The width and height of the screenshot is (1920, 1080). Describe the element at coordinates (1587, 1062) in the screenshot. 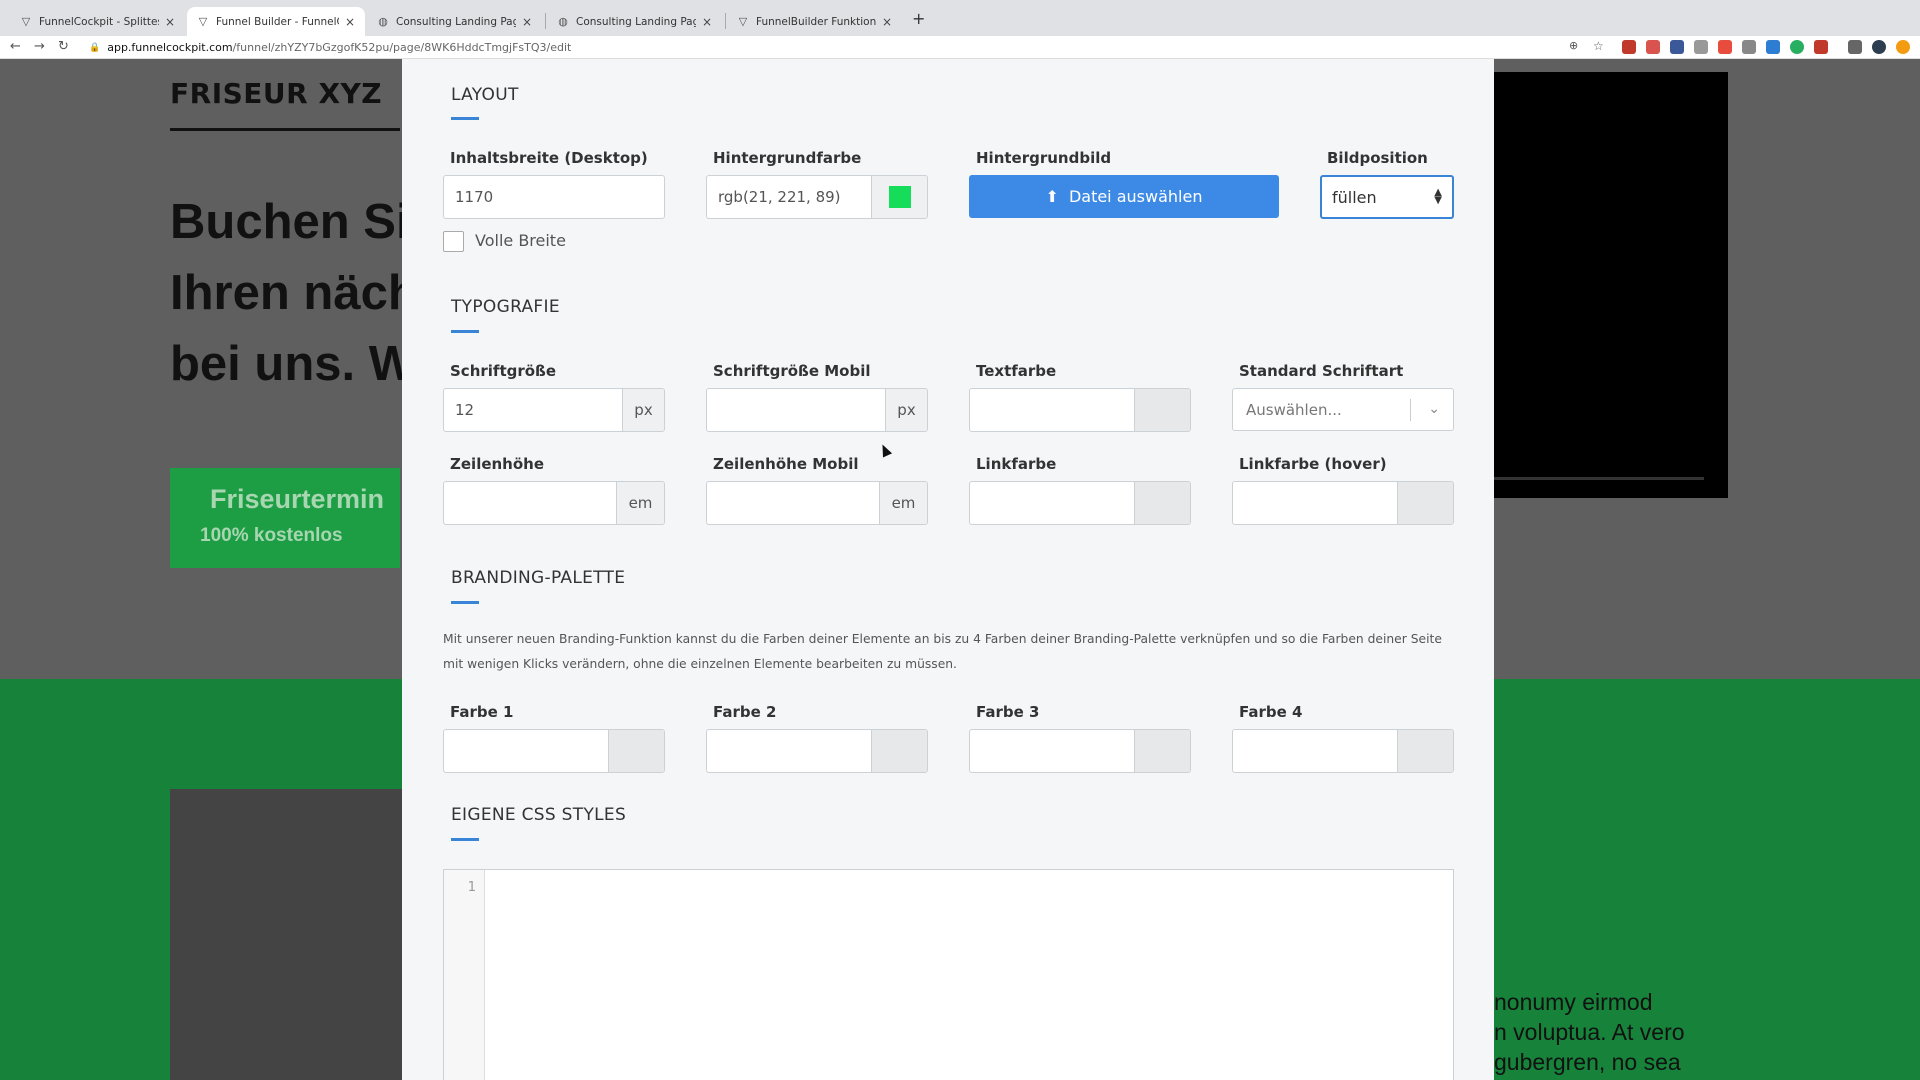

I see `lorem-line: gubergren, no sea` at that location.